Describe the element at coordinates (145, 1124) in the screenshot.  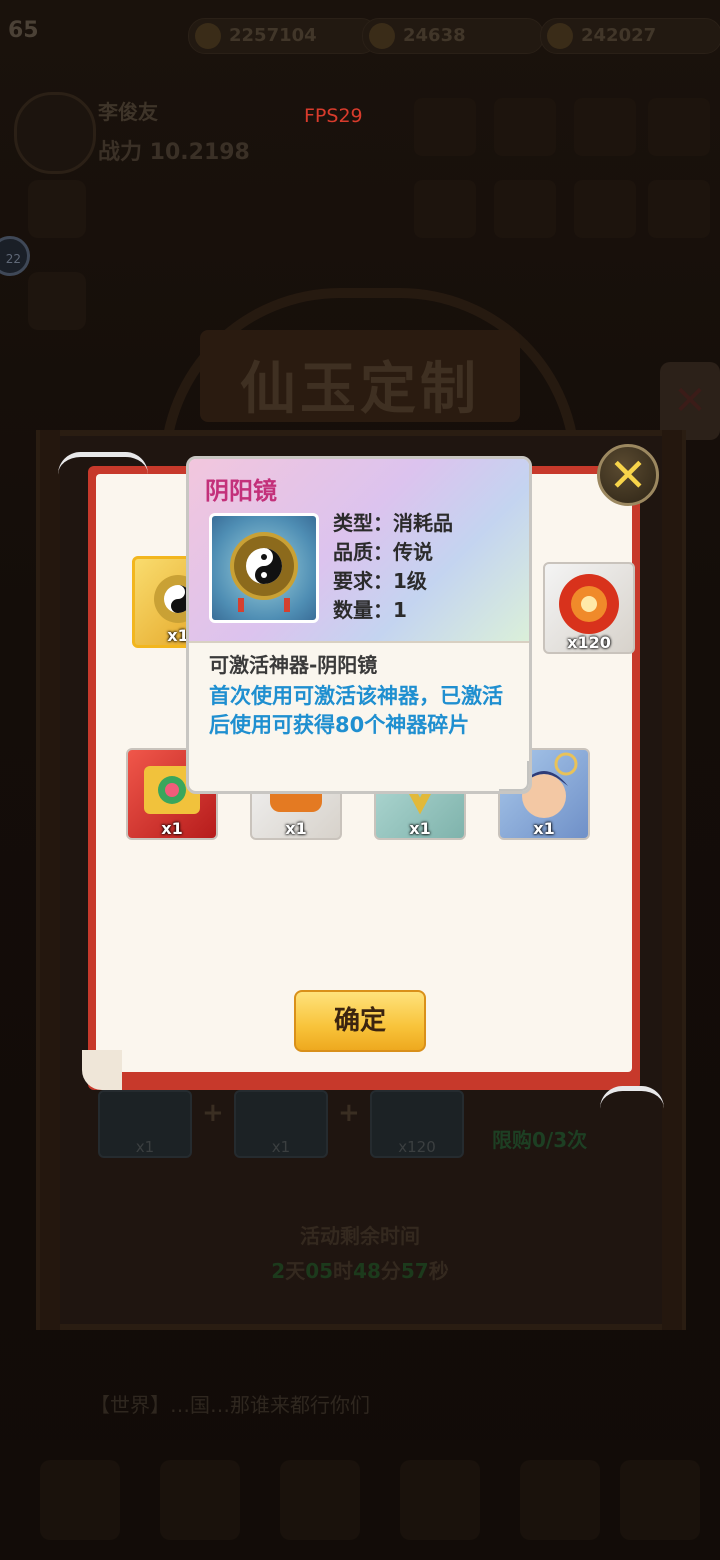
I see `bundle-item-1: x1` at that location.